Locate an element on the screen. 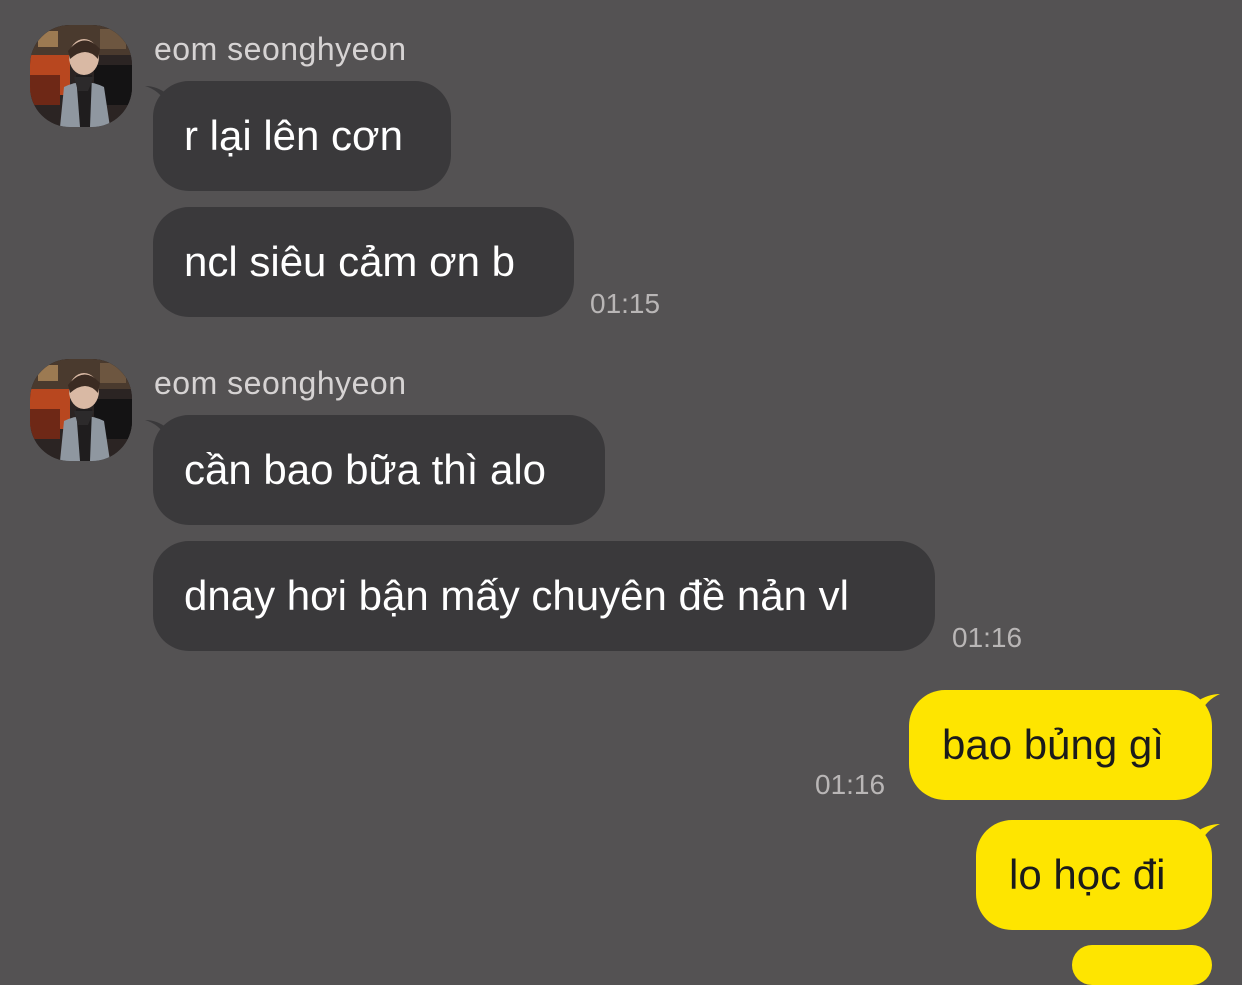 This screenshot has width=1242, height=985. message-timestamp: 01:15 is located at coordinates (625, 303).